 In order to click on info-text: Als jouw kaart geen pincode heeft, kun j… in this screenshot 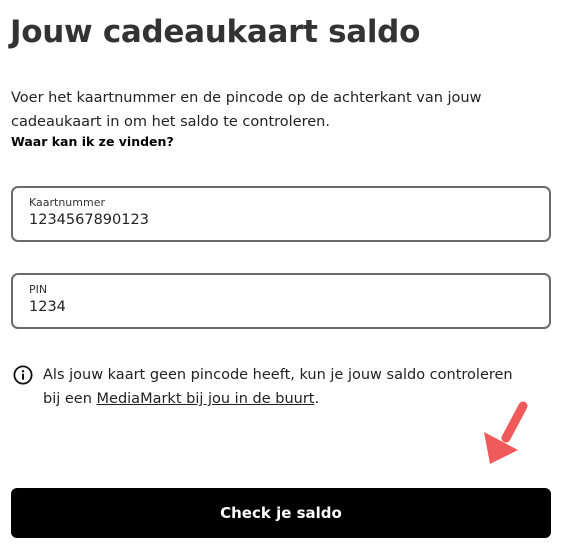, I will do `click(288, 387)`.